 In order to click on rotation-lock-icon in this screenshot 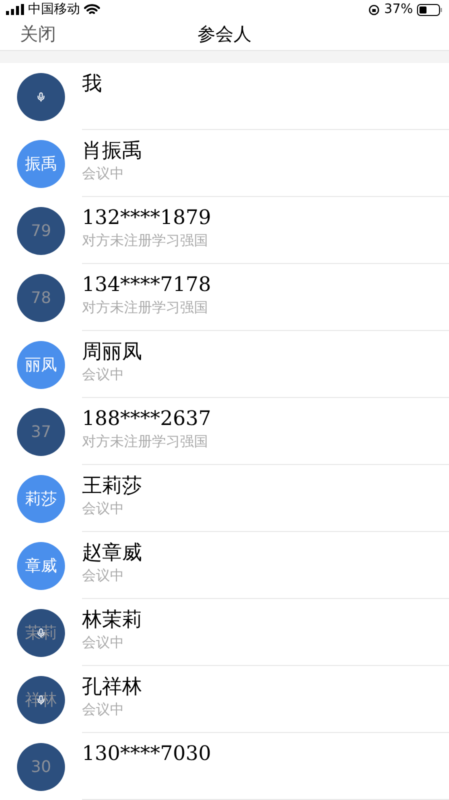, I will do `click(374, 10)`.